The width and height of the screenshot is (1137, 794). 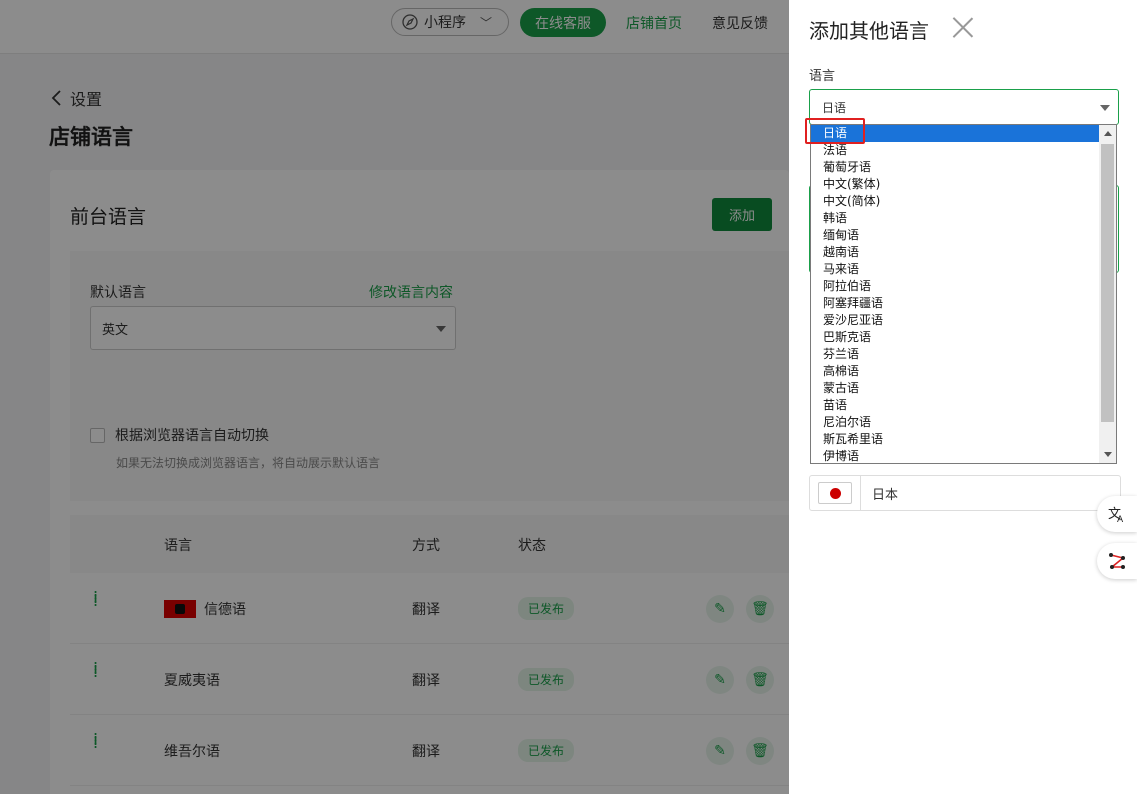 What do you see at coordinates (956, 354) in the screenshot?
I see `dropdown-option: 芬兰语` at bounding box center [956, 354].